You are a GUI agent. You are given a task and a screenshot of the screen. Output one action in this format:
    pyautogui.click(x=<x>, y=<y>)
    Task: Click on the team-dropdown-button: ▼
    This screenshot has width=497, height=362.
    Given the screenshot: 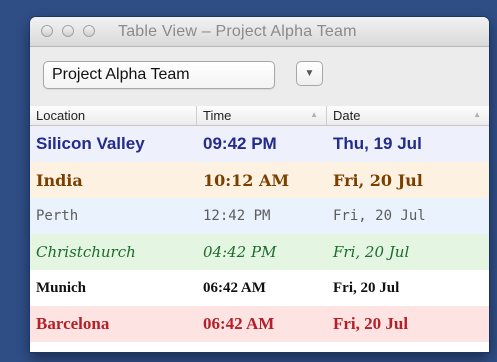 What is the action you would take?
    pyautogui.click(x=309, y=73)
    